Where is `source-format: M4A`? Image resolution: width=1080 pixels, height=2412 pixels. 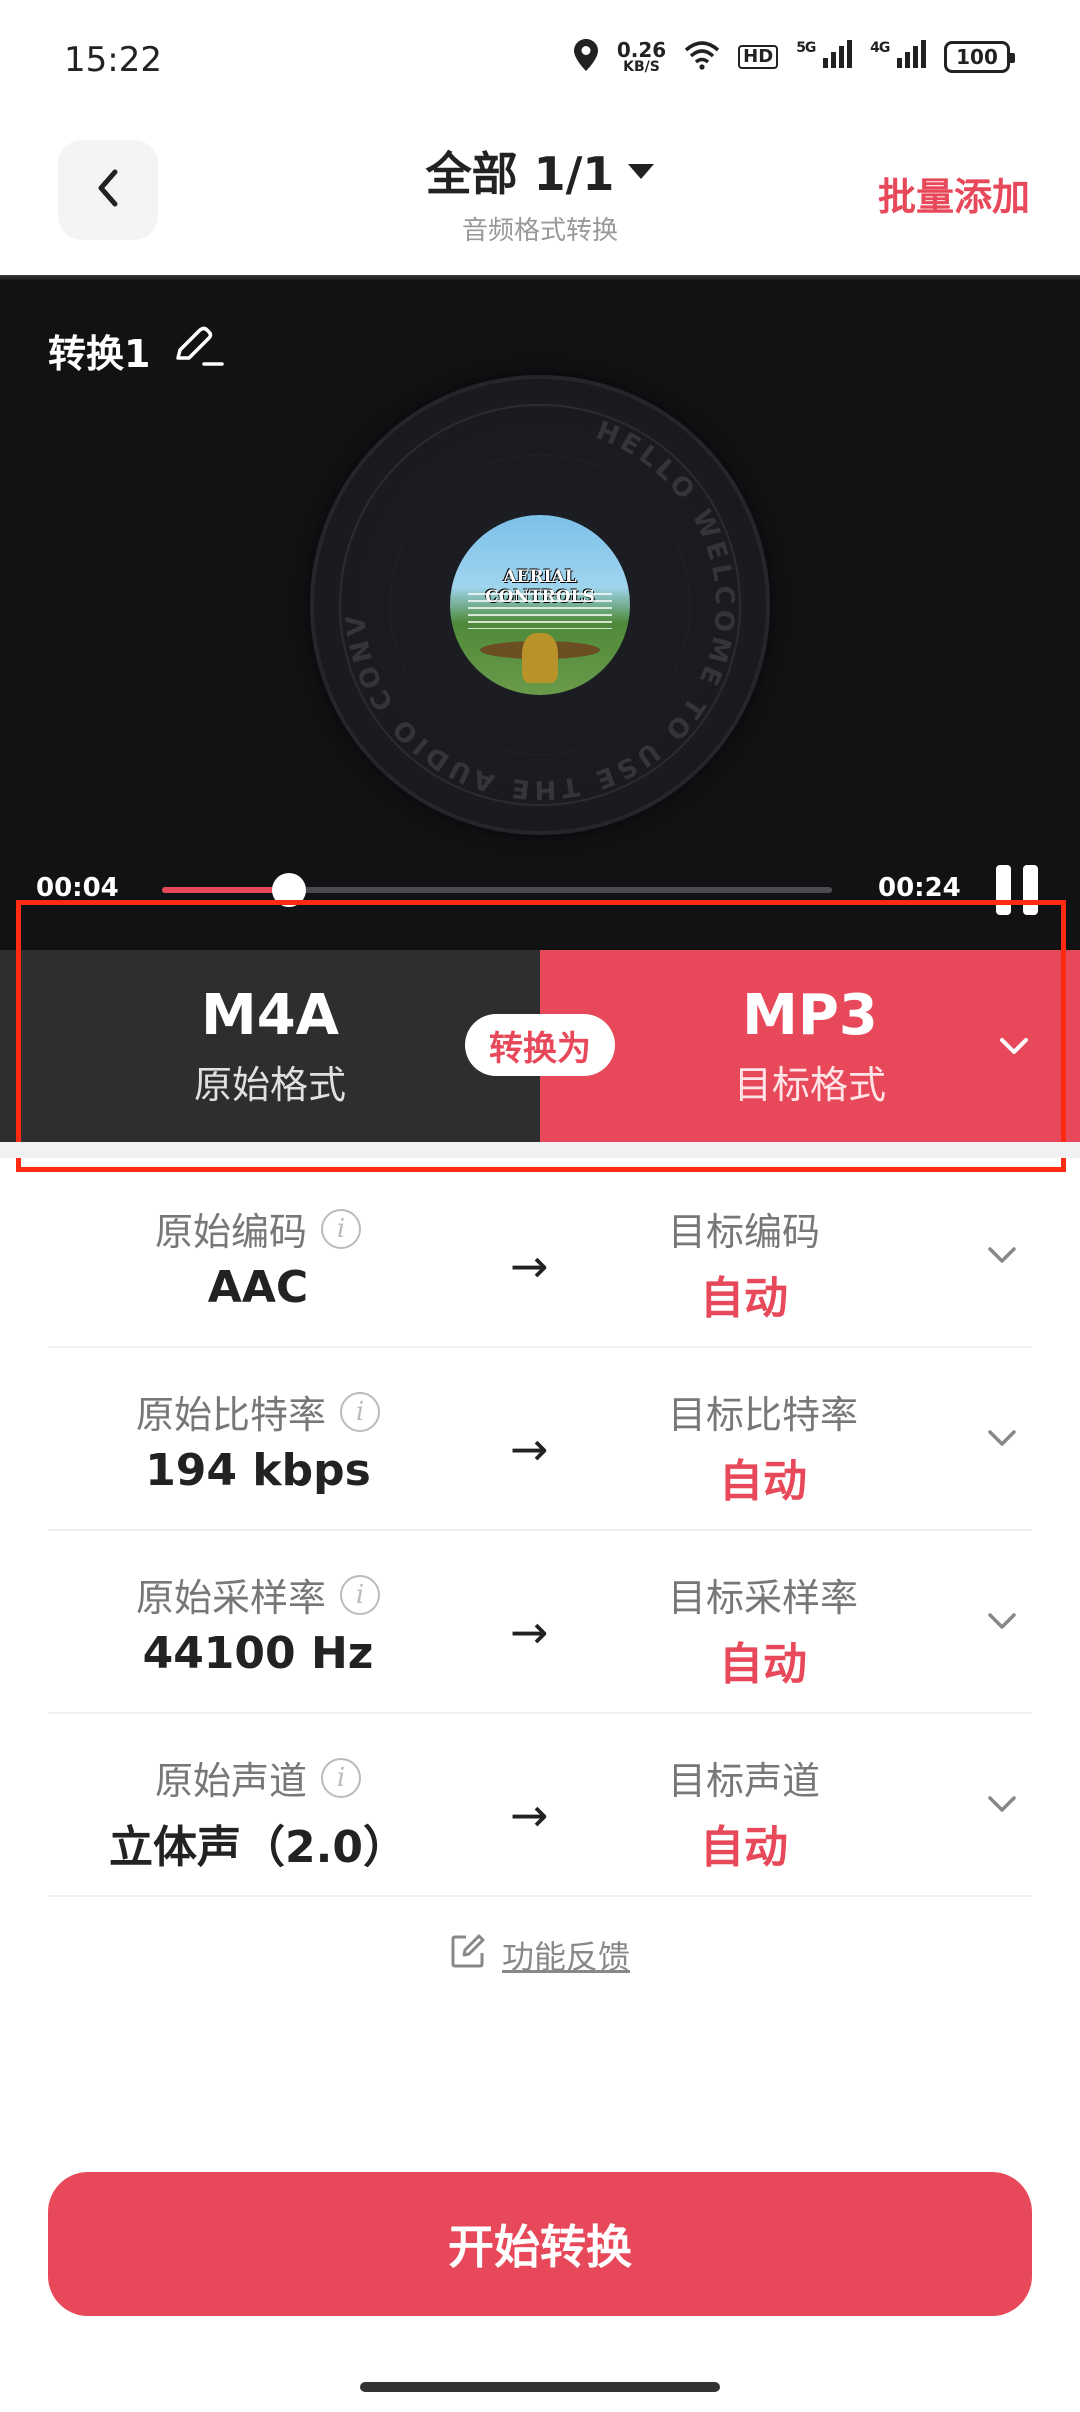
source-format: M4A is located at coordinates (270, 1015).